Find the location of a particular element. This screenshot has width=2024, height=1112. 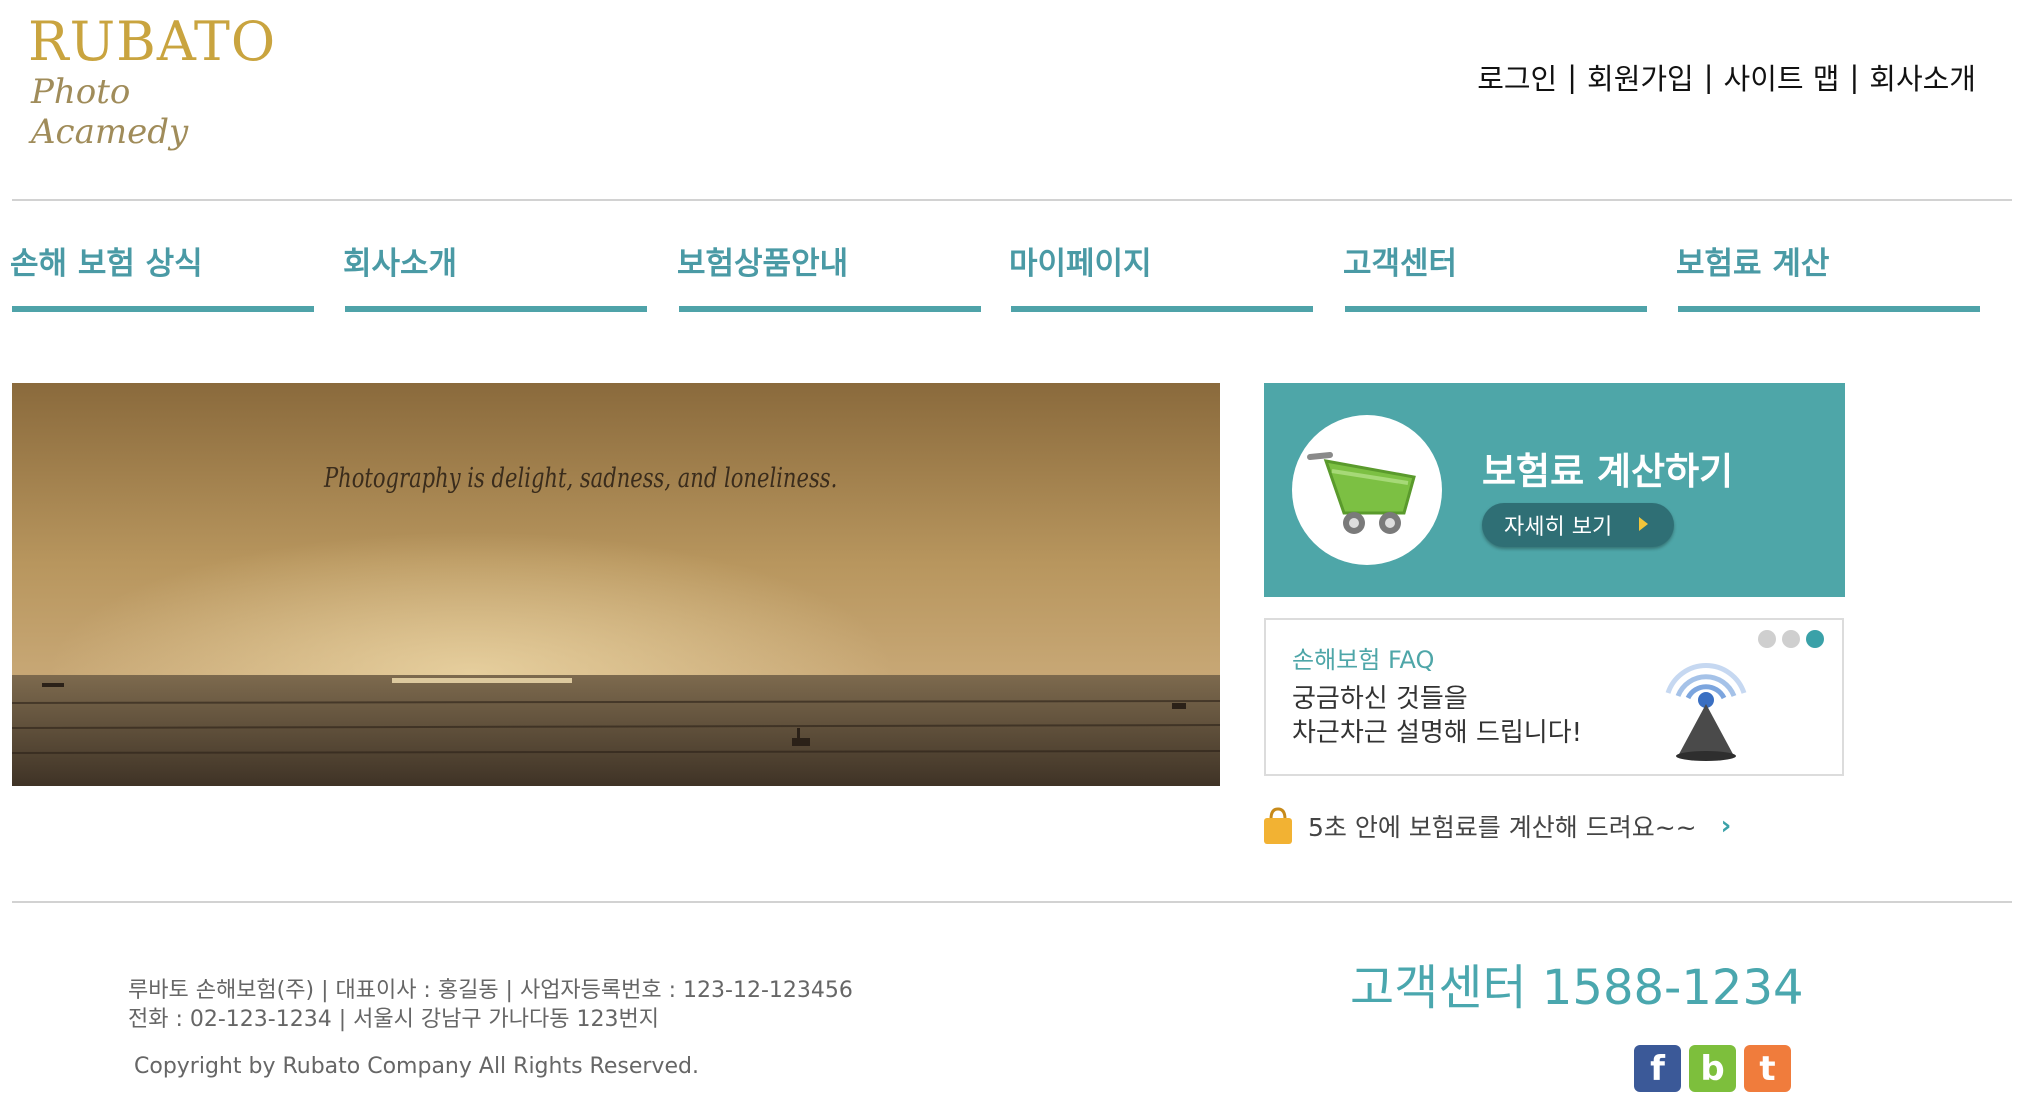

company-info-line: 전화 : 02-123-1234 | 서울시 강남구 가나다동 123번지 is located at coordinates (393, 1019).